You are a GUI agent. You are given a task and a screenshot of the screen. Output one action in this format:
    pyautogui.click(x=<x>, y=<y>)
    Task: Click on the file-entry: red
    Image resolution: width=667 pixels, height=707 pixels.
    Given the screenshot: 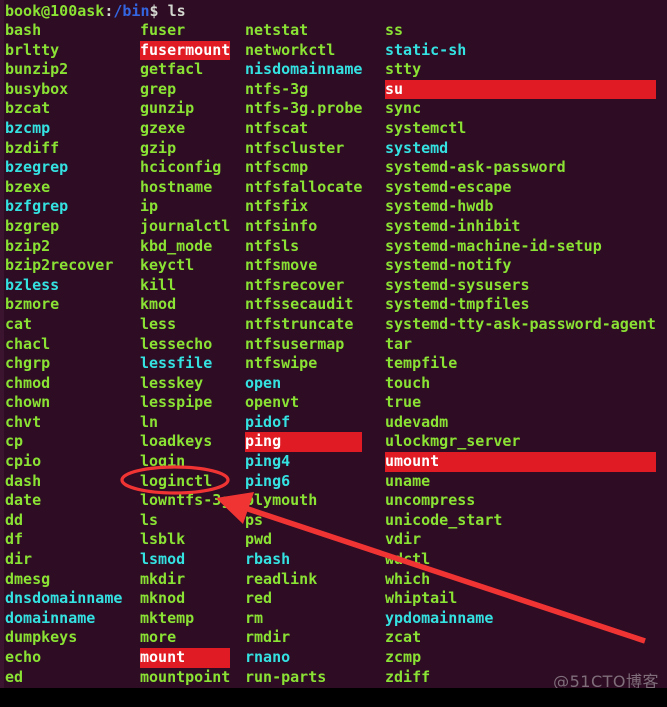 What is the action you would take?
    pyautogui.click(x=259, y=598)
    